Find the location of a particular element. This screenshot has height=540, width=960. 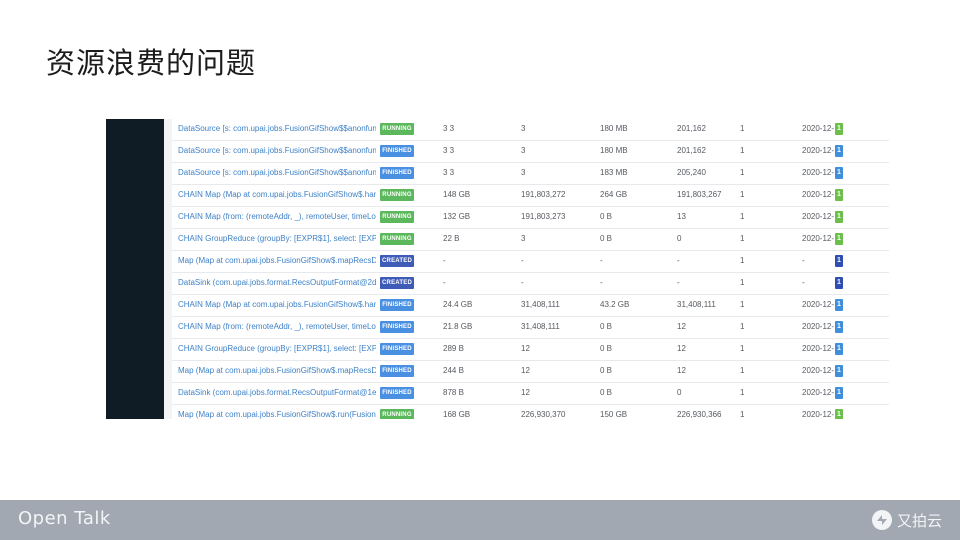

slide-title: 资源浪费的问题 is located at coordinates (151, 63).